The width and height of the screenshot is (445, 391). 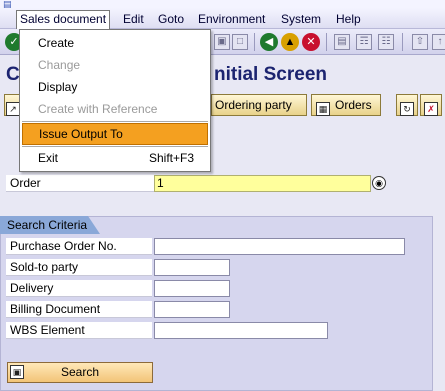 I want to click on menu-separator, so click(x=115, y=121).